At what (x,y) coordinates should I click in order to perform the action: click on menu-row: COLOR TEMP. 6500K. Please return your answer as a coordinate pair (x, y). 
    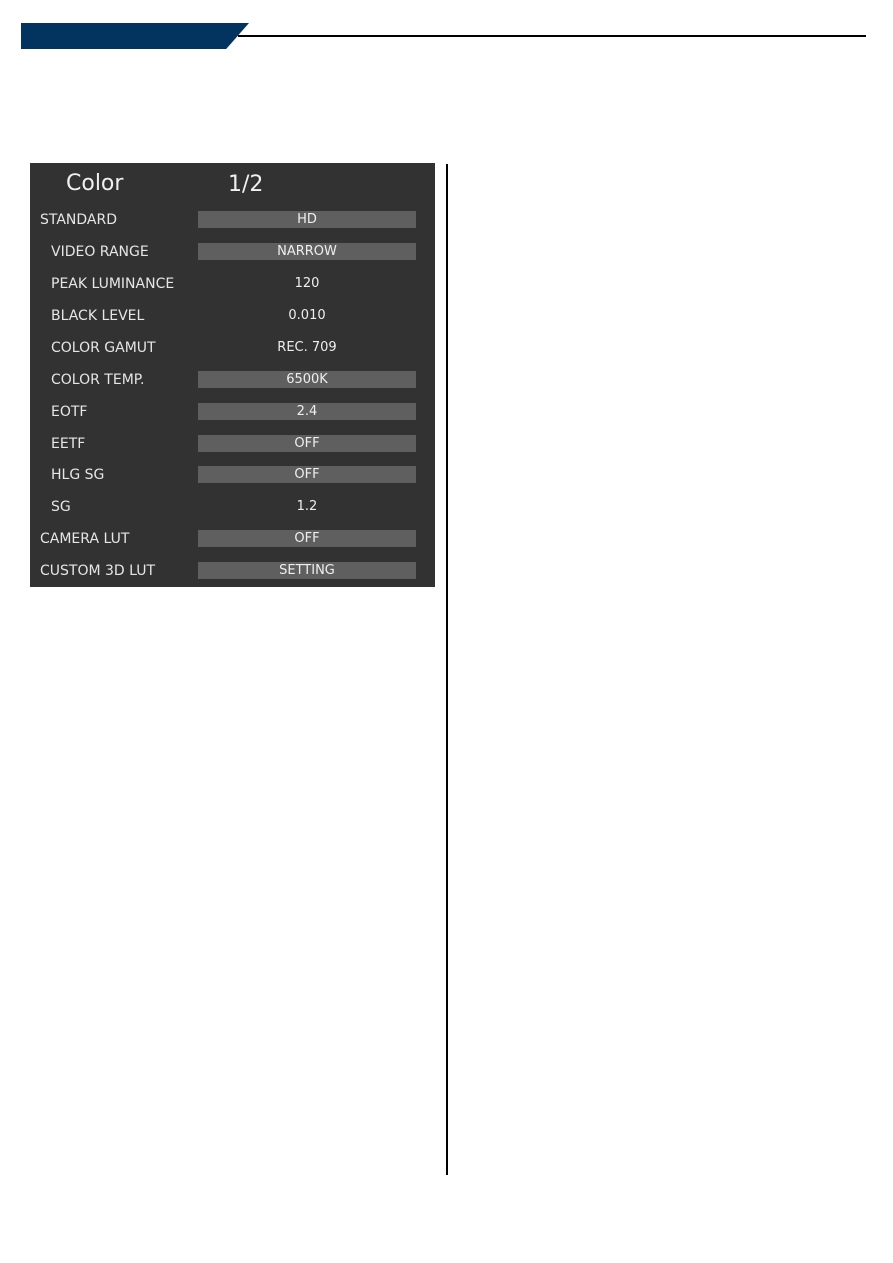
    Looking at the image, I should click on (232, 381).